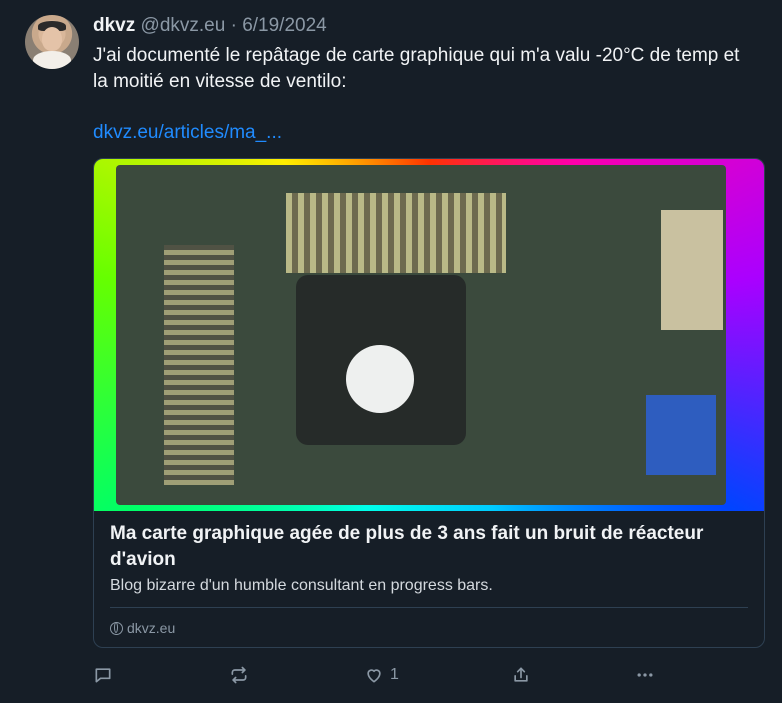 This screenshot has width=782, height=703. I want to click on more-dots-icon, so click(645, 675).